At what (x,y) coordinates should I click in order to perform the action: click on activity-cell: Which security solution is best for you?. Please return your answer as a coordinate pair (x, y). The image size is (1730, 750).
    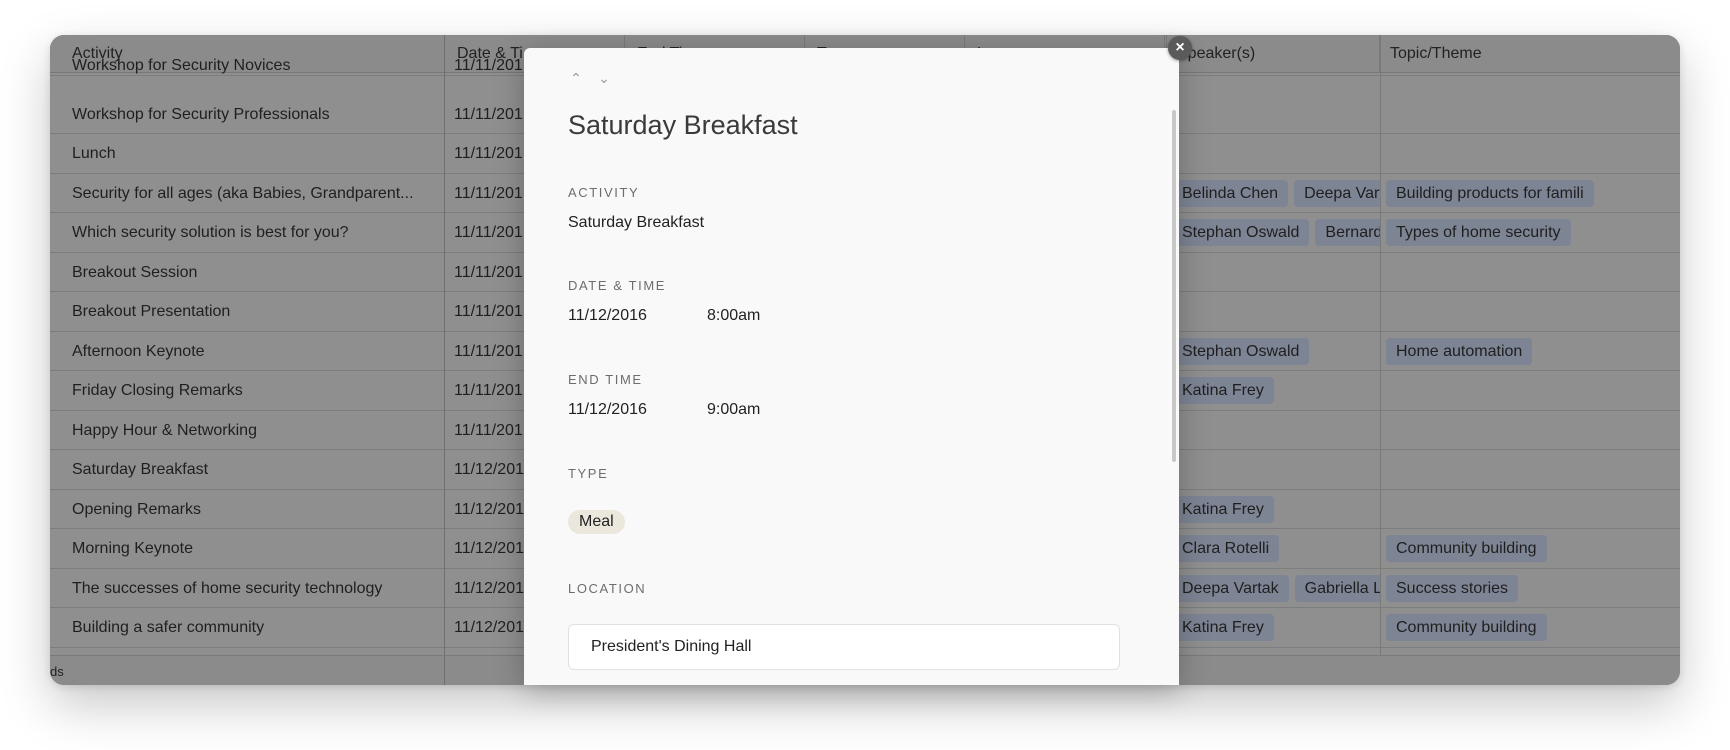
    Looking at the image, I should click on (247, 232).